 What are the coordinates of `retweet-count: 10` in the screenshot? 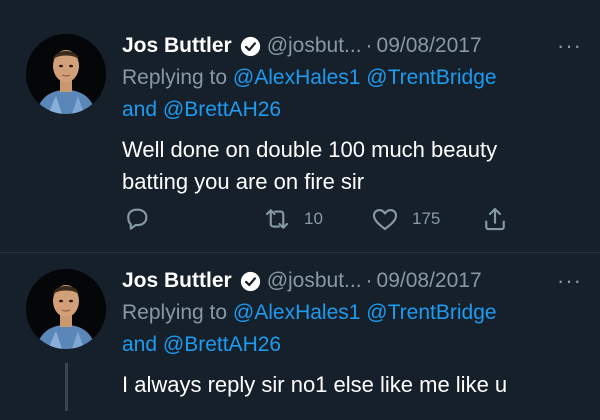 It's located at (313, 218).